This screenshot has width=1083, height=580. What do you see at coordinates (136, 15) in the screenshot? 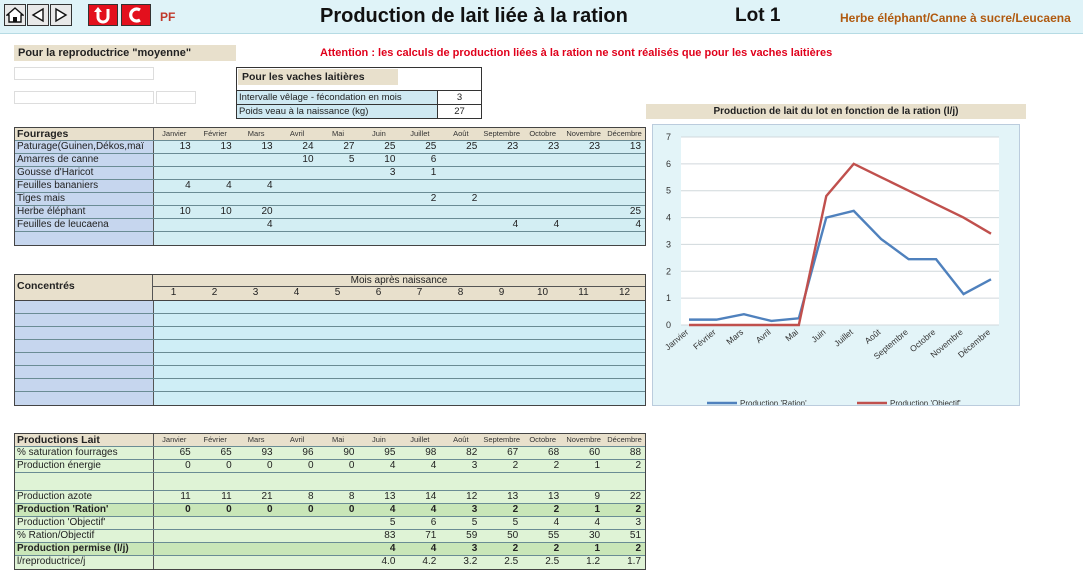
I see `refresh-button` at bounding box center [136, 15].